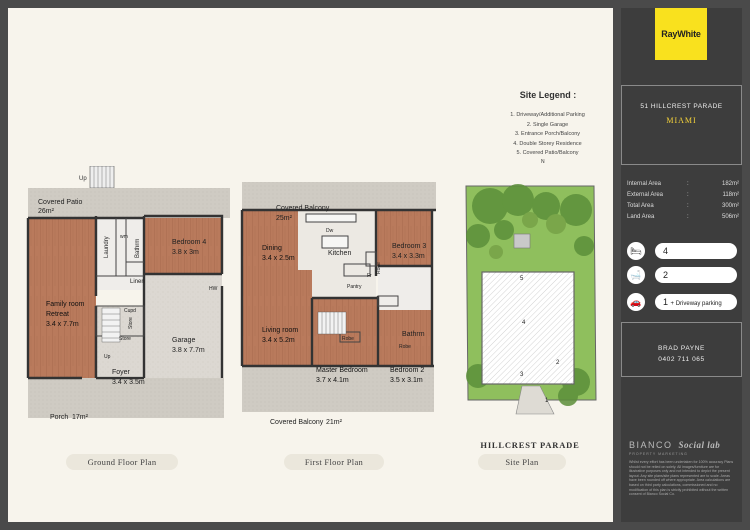  Describe the element at coordinates (405, 347) in the screenshot. I see `robe-label-3: Robe` at that location.